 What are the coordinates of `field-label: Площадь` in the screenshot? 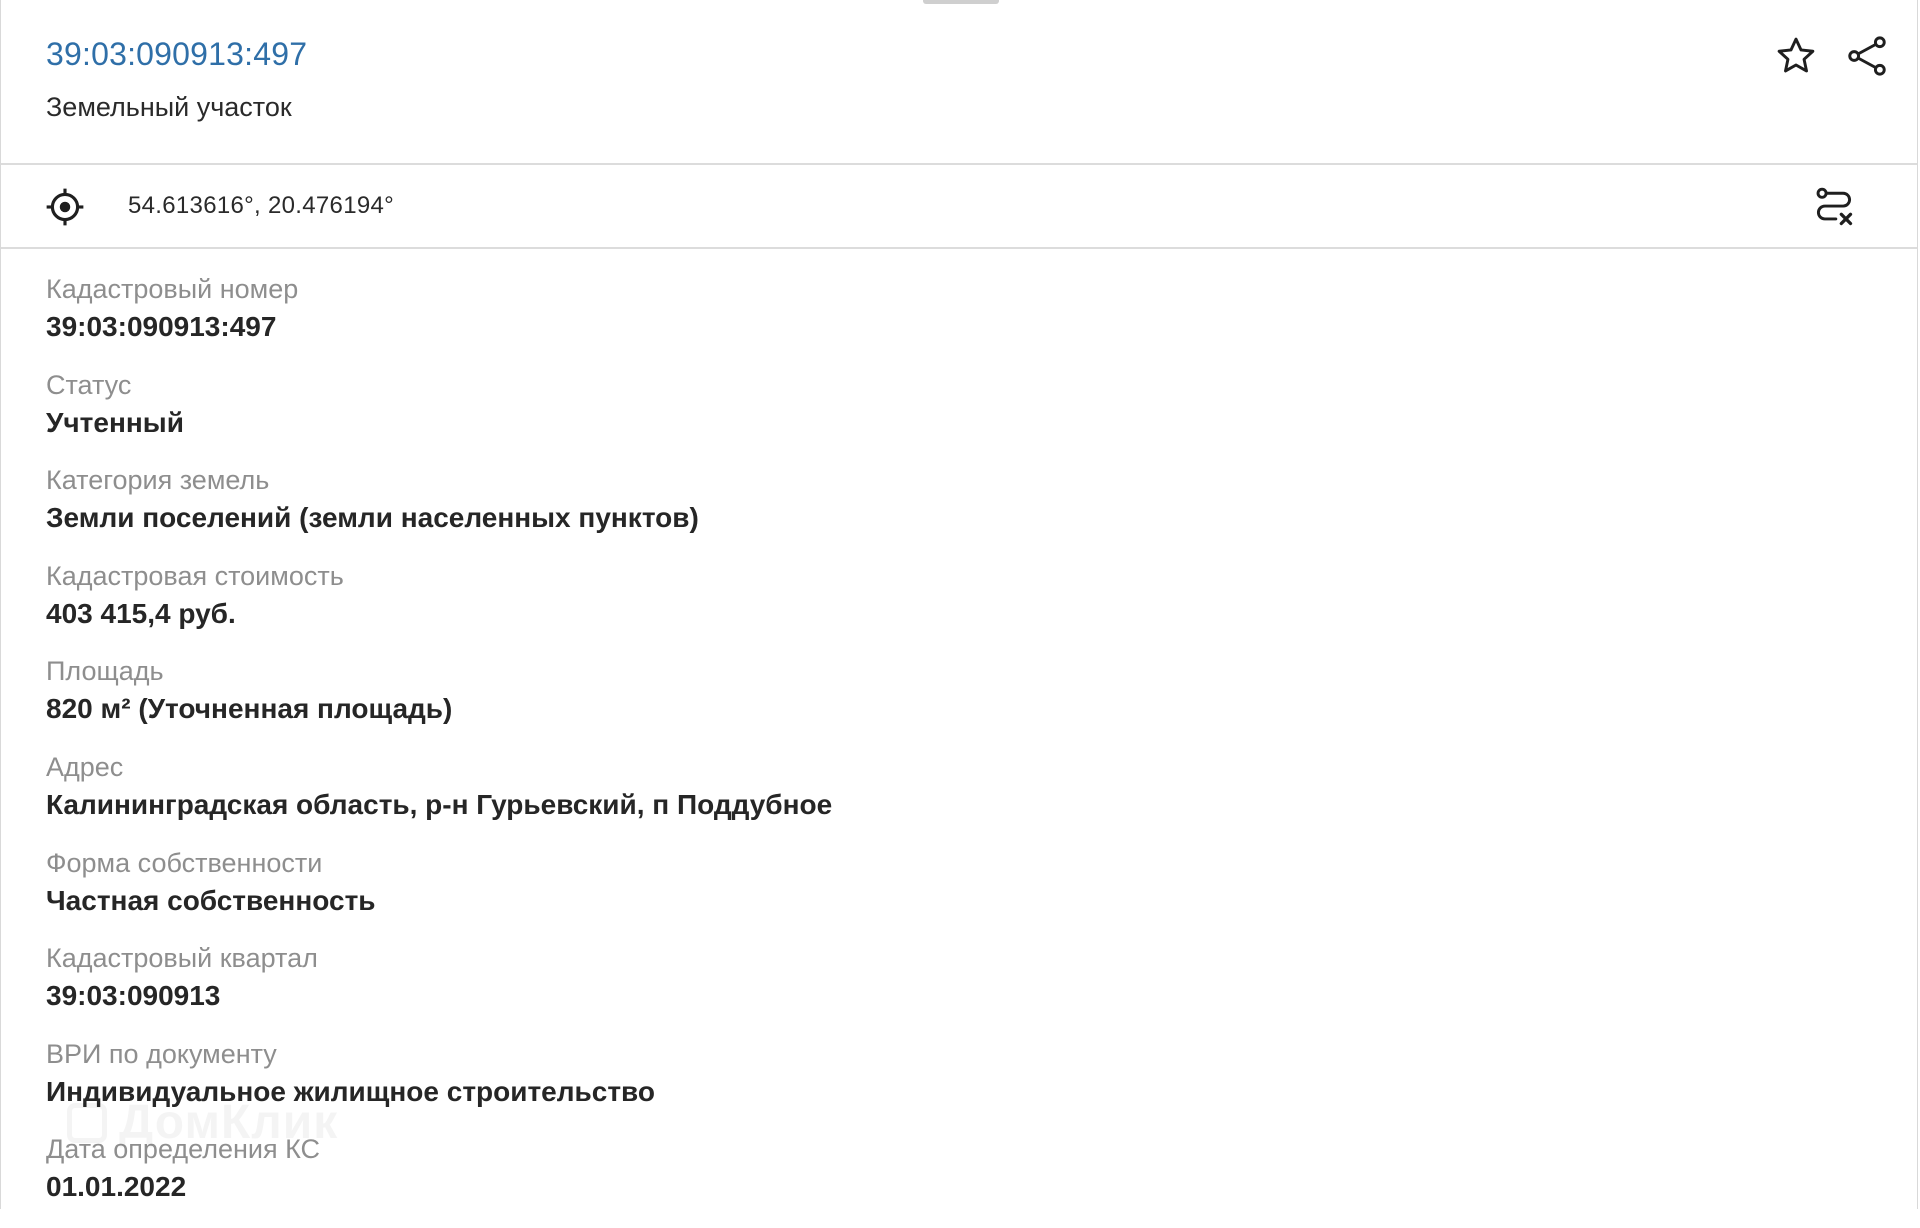 It's located at (105, 671).